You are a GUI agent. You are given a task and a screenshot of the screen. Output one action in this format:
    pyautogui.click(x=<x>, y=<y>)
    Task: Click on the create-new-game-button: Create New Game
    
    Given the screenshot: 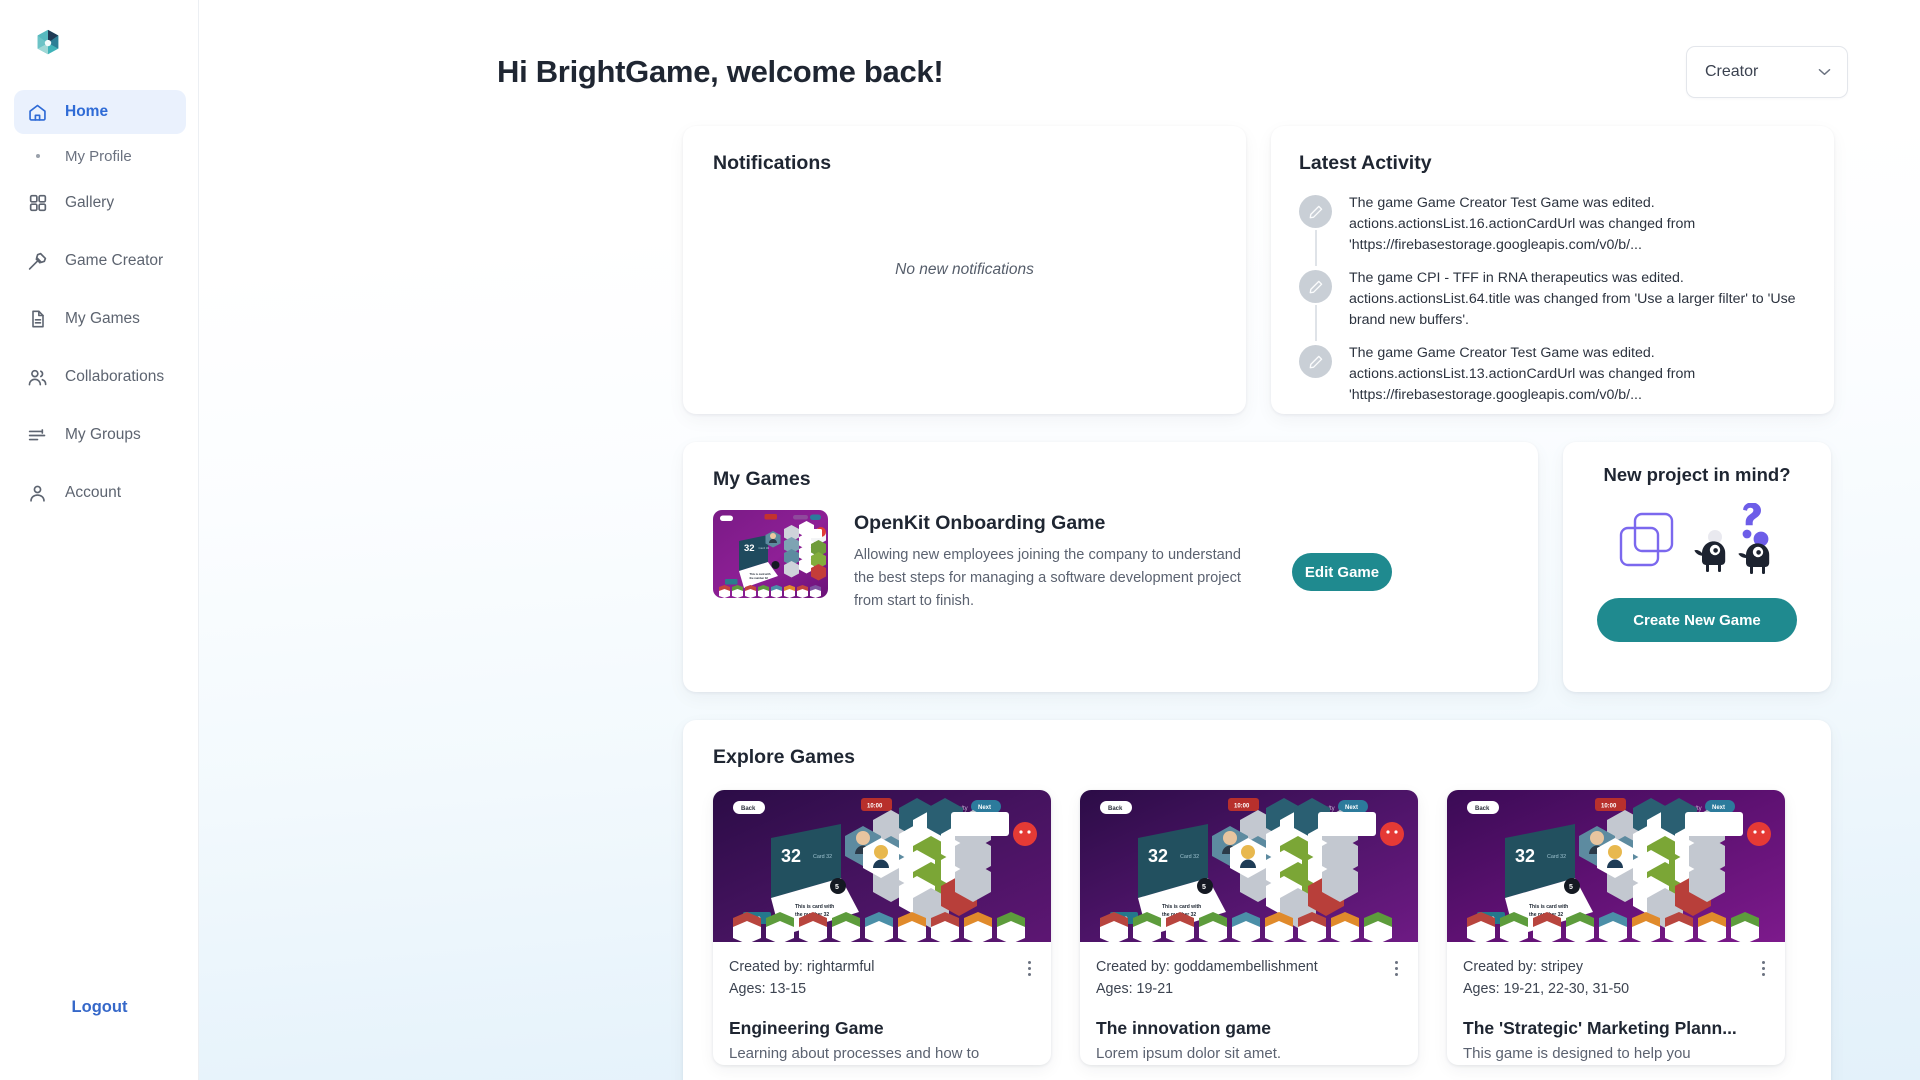 What is the action you would take?
    pyautogui.click(x=1697, y=620)
    